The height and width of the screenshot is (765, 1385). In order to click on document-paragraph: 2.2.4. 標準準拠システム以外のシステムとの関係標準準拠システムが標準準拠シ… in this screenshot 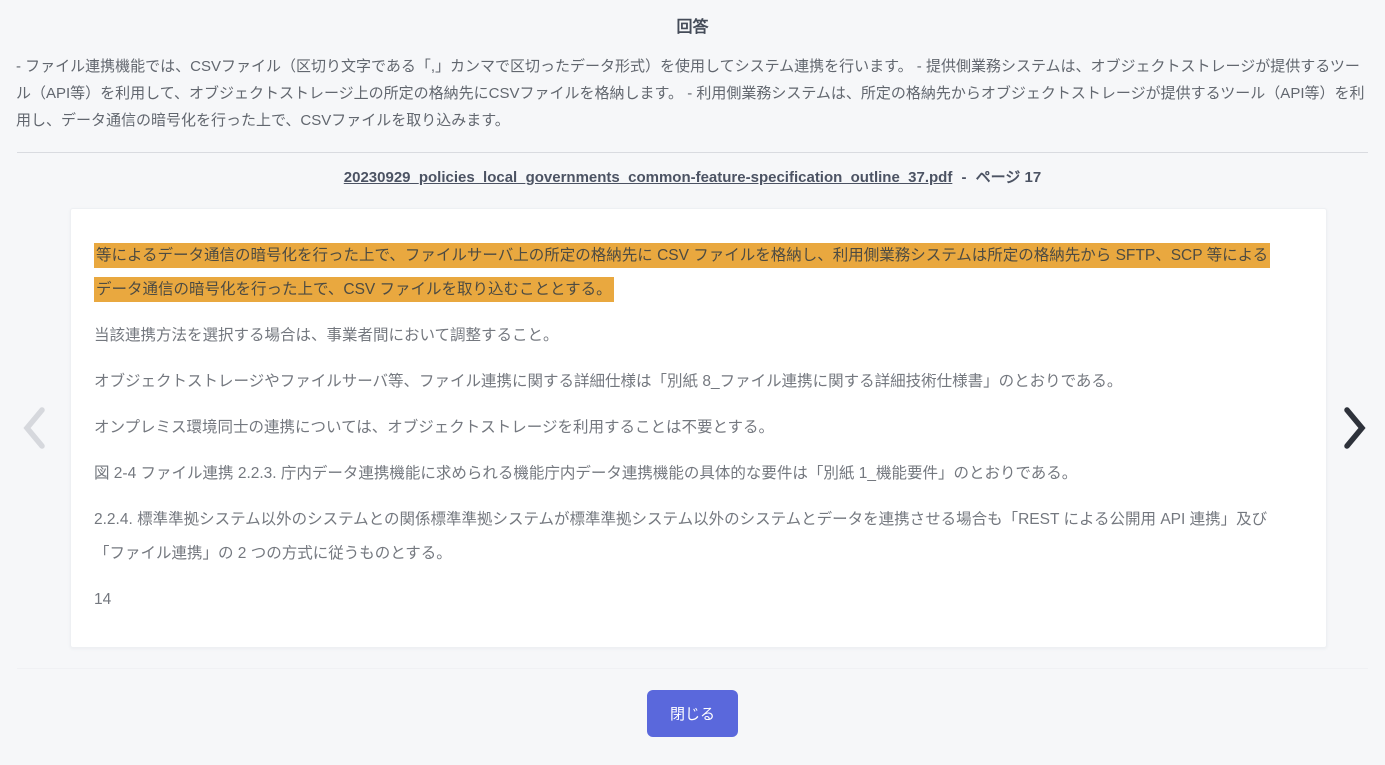, I will do `click(681, 536)`.